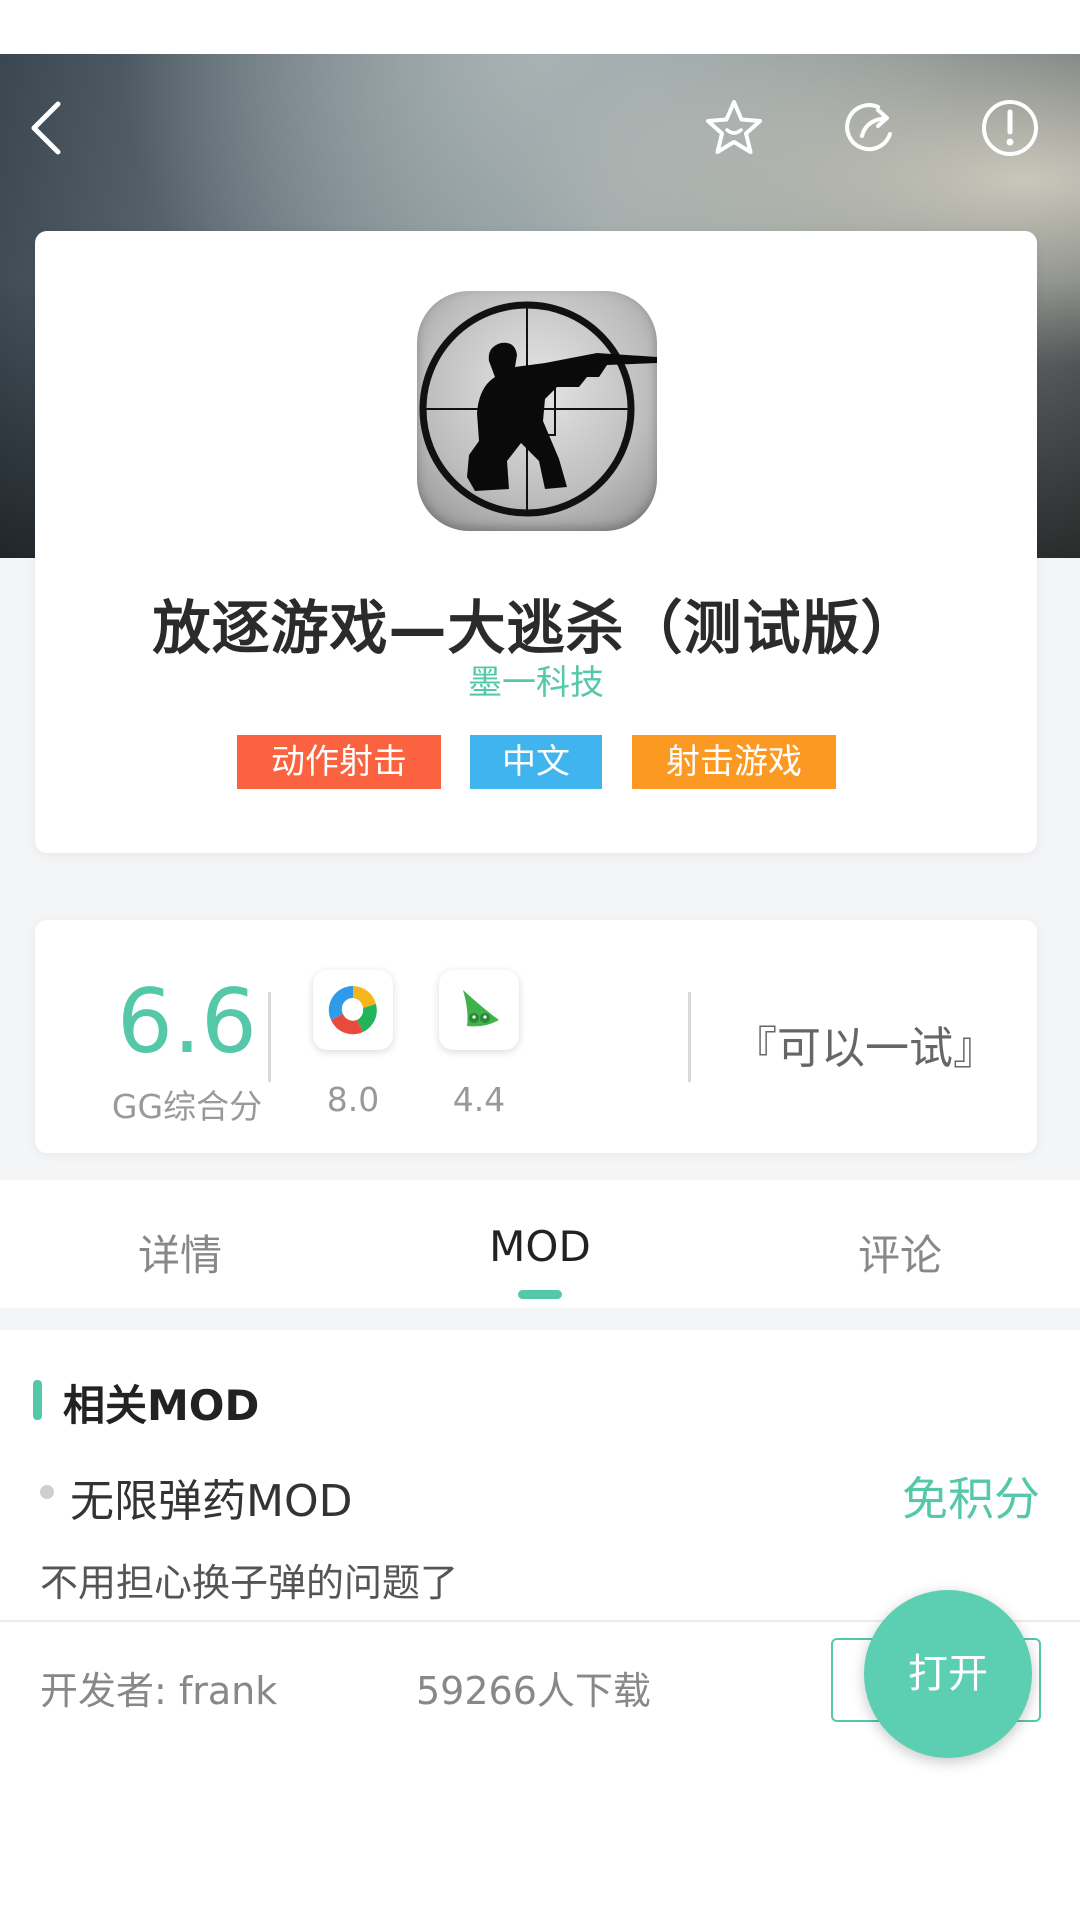 This screenshot has width=1080, height=1920. Describe the element at coordinates (734, 762) in the screenshot. I see `tag-shooting-game: 射击游戏` at that location.